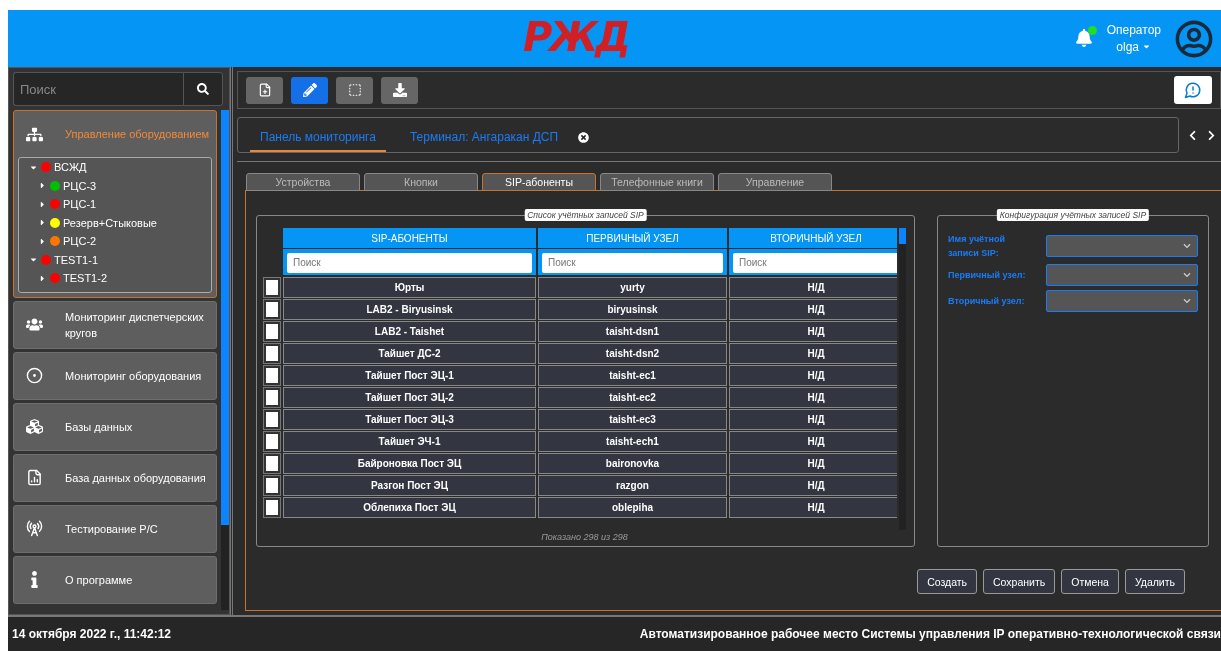  Describe the element at coordinates (484, 141) in the screenshot. I see `page-tab: Терминал: Ангаракан ДСП` at that location.